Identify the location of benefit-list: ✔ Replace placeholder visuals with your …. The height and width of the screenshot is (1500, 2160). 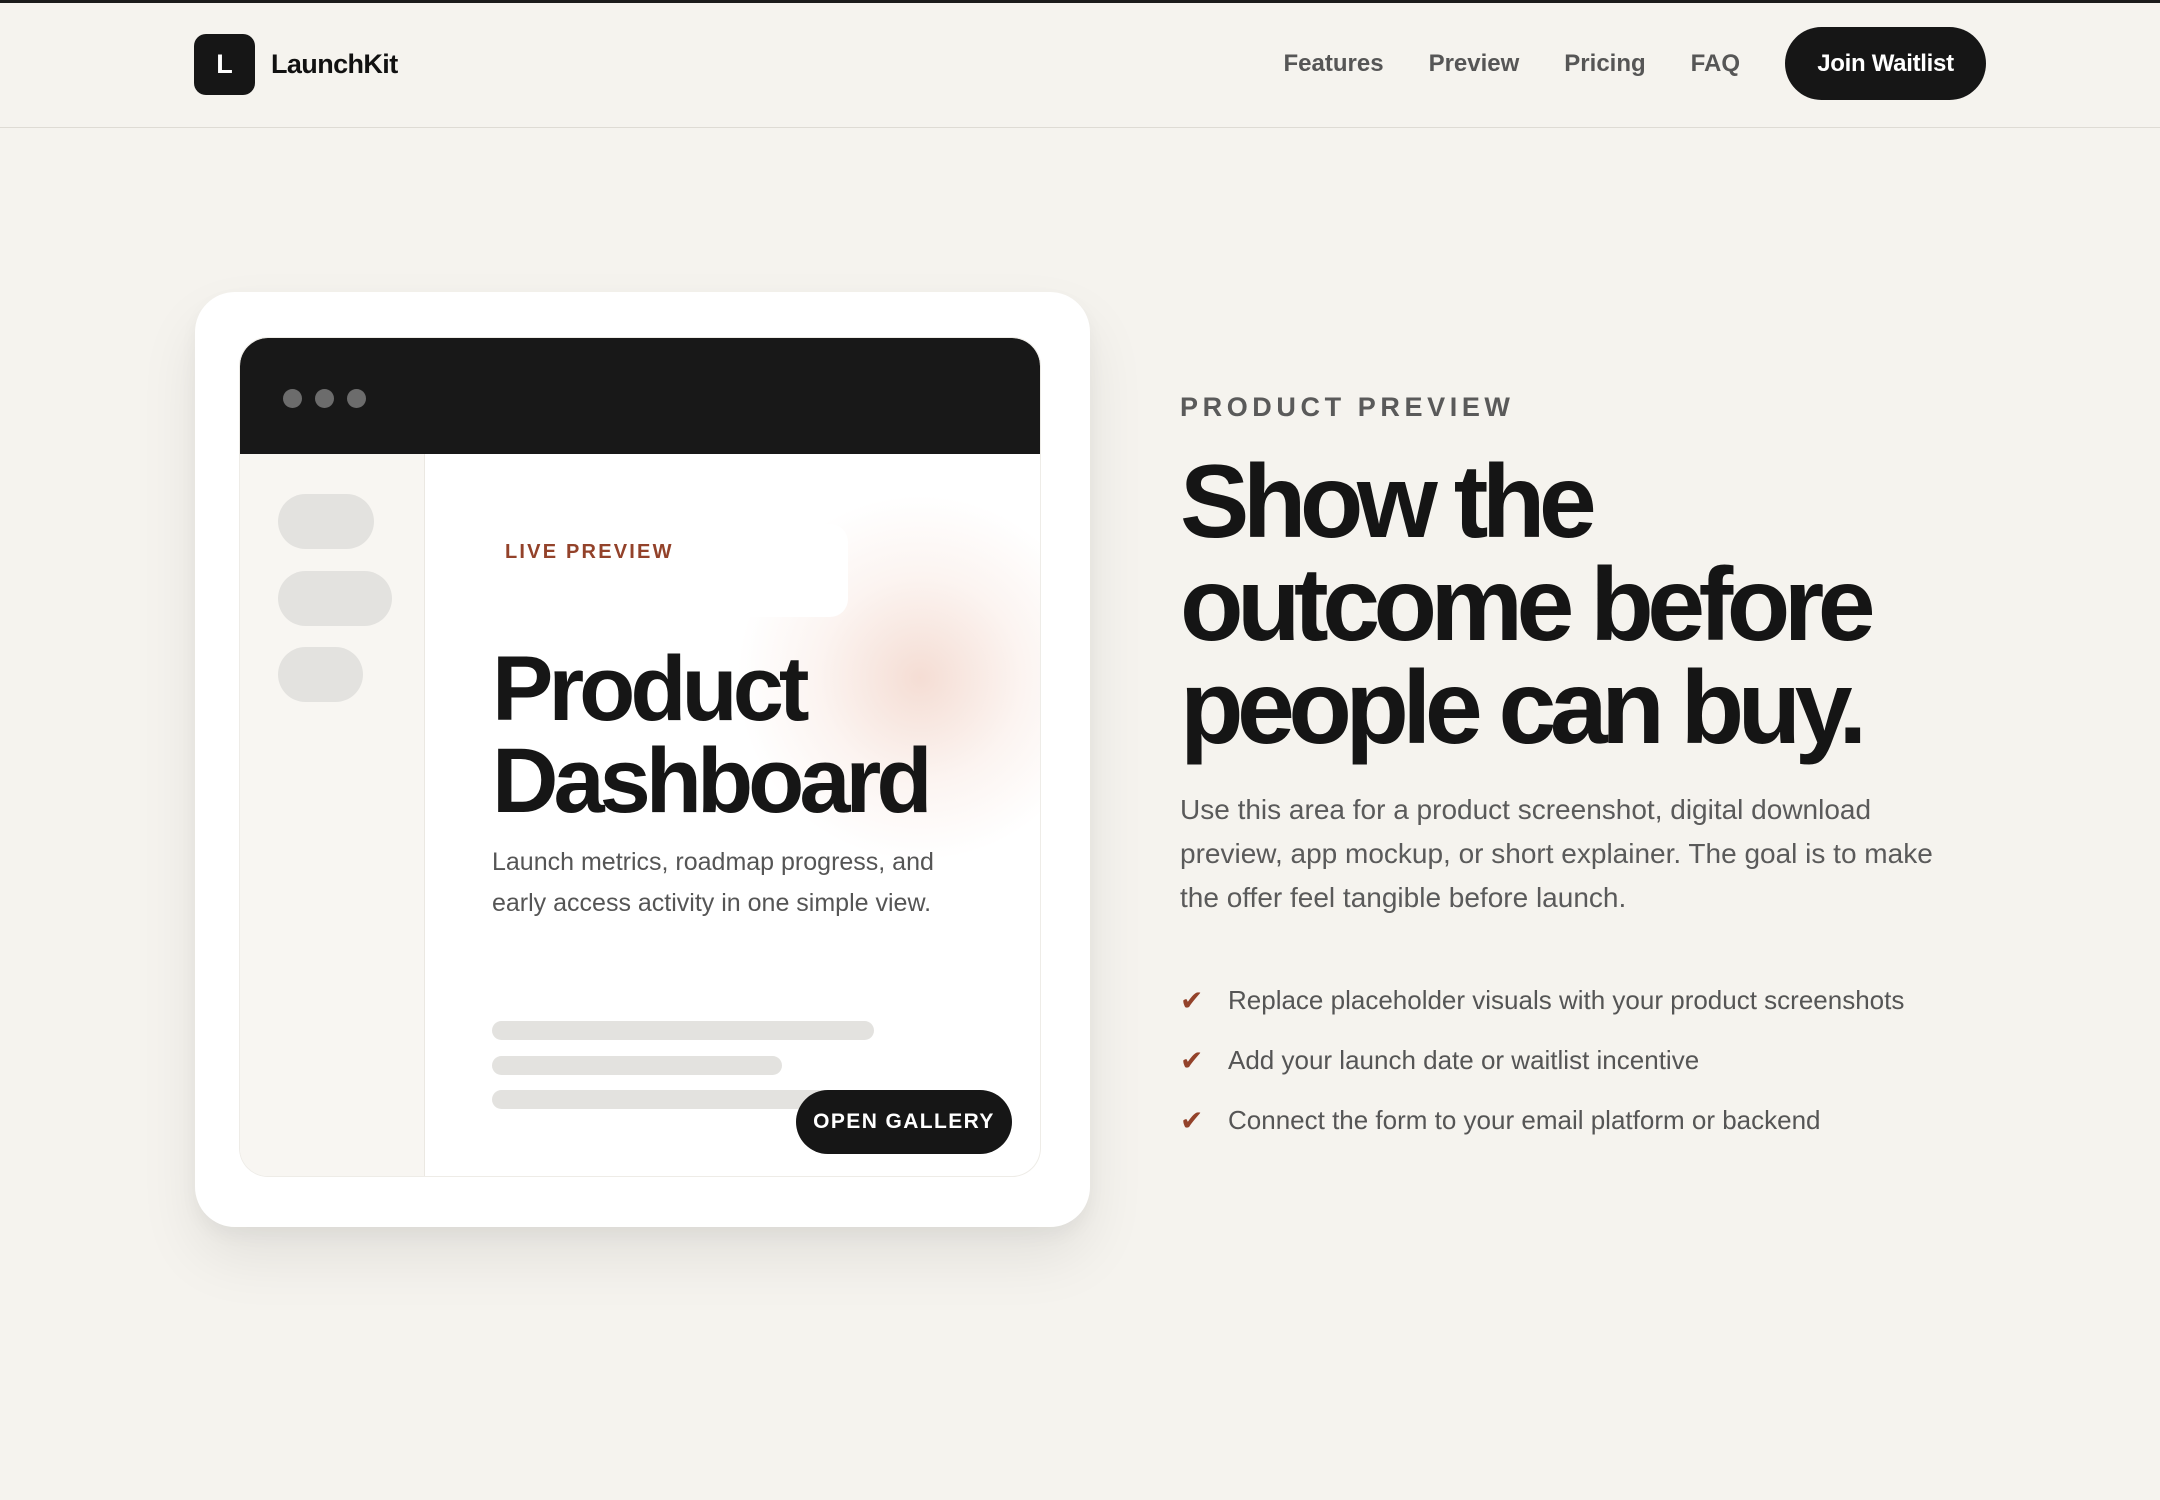
(1590, 1060).